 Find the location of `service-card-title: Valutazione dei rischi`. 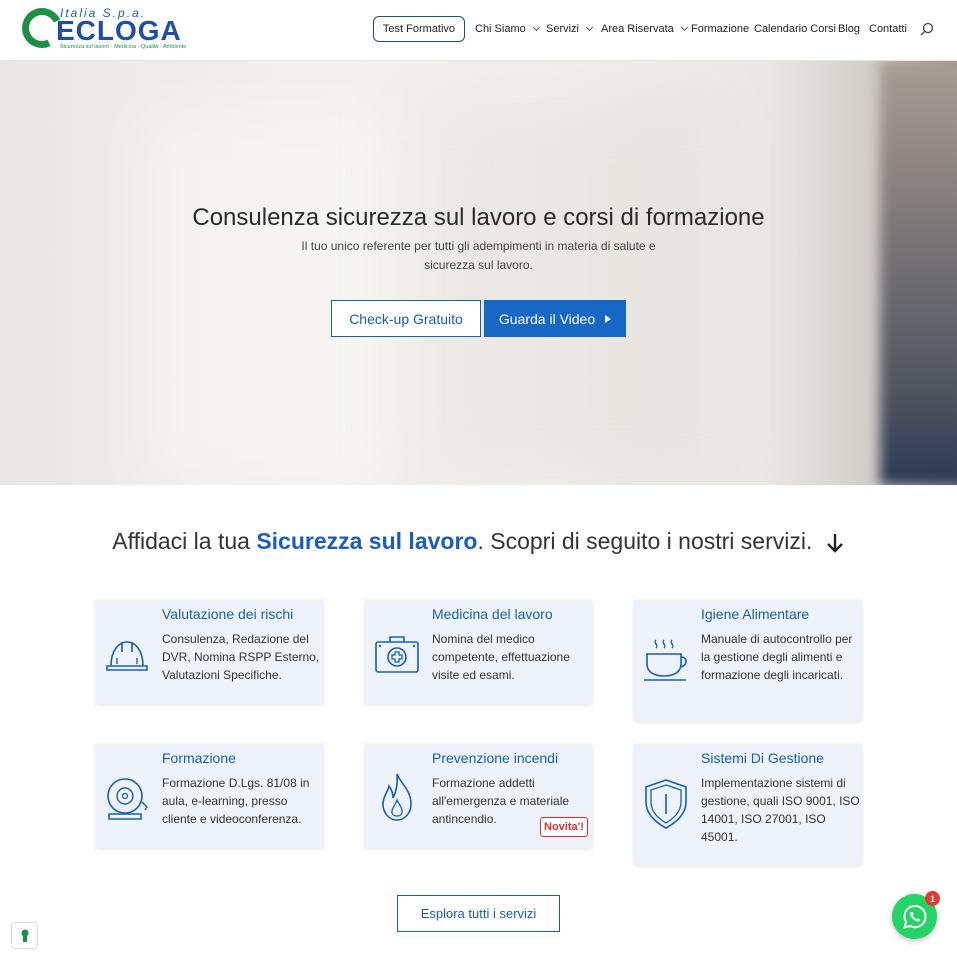

service-card-title: Valutazione dei rischi is located at coordinates (228, 614).